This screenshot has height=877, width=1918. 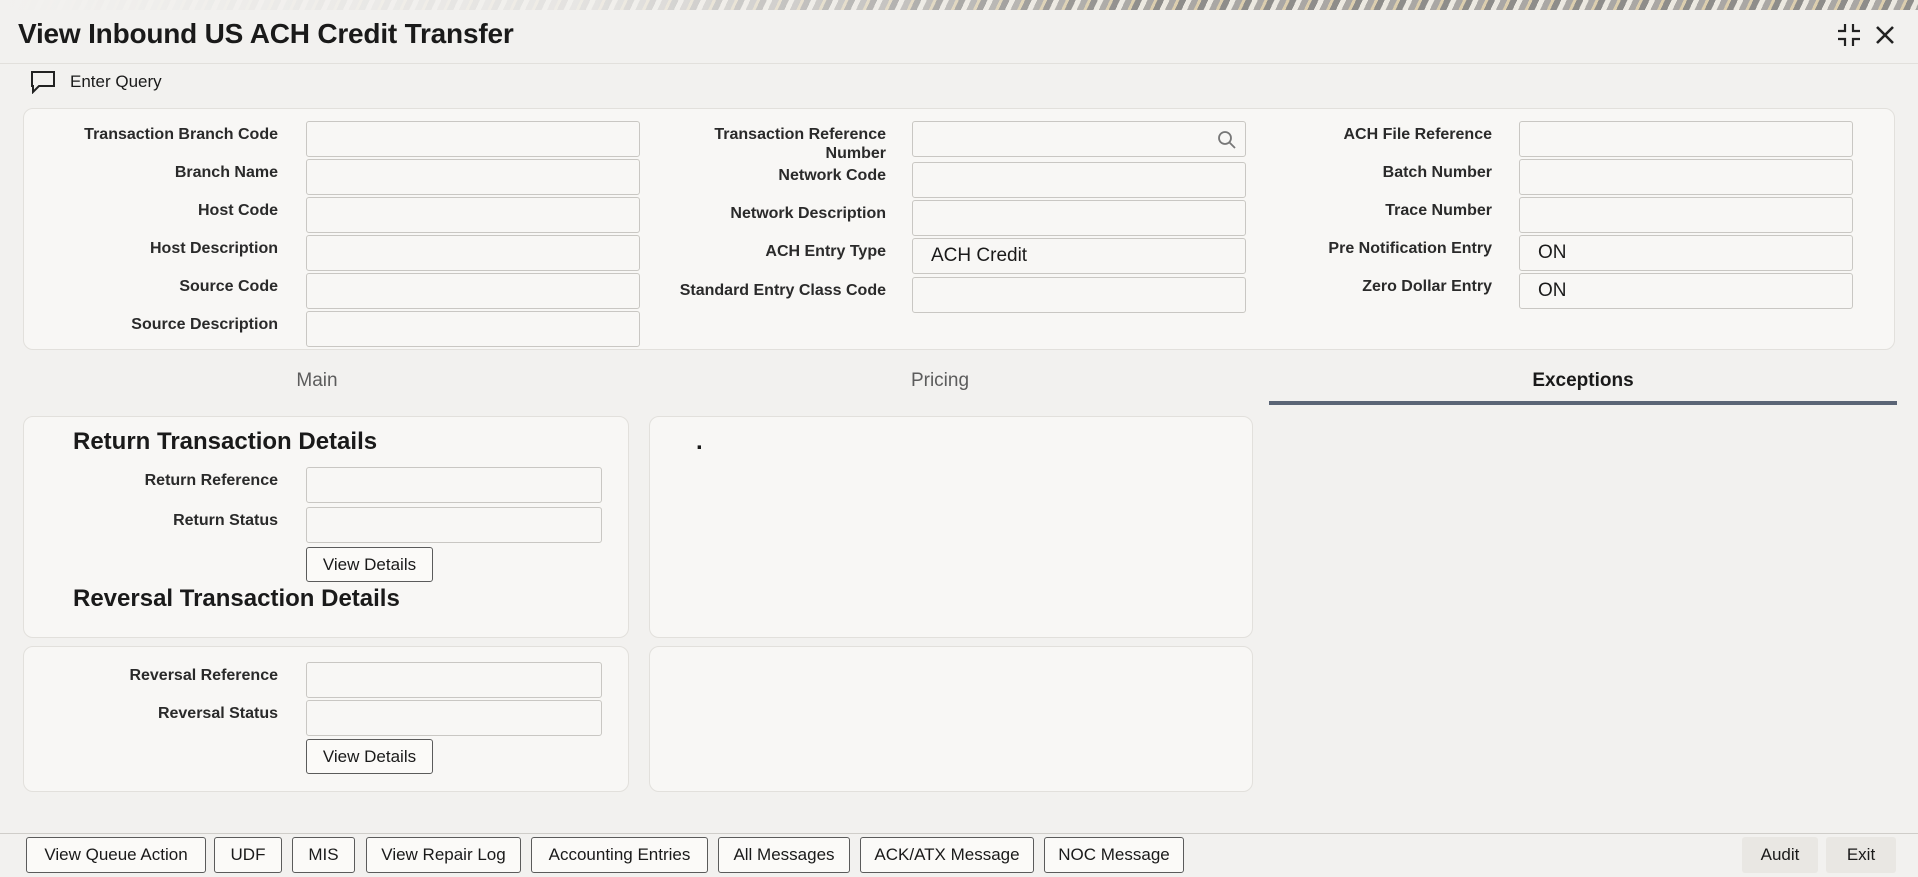 I want to click on enter-query-label: Enter Query, so click(x=116, y=81).